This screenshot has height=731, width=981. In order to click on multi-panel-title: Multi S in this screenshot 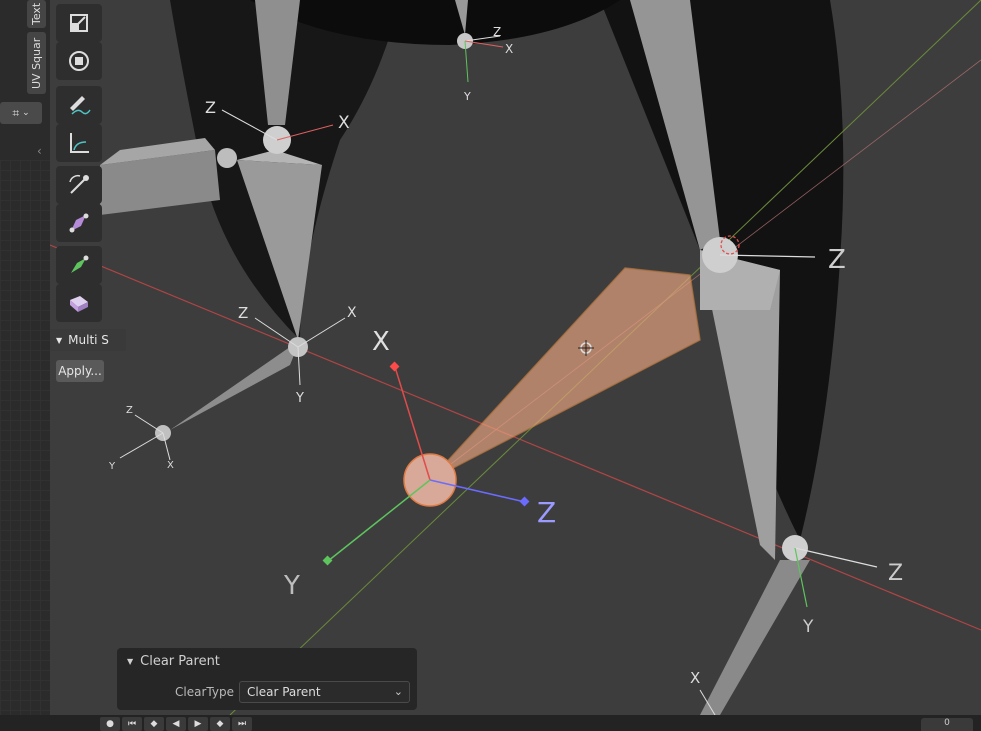, I will do `click(88, 340)`.